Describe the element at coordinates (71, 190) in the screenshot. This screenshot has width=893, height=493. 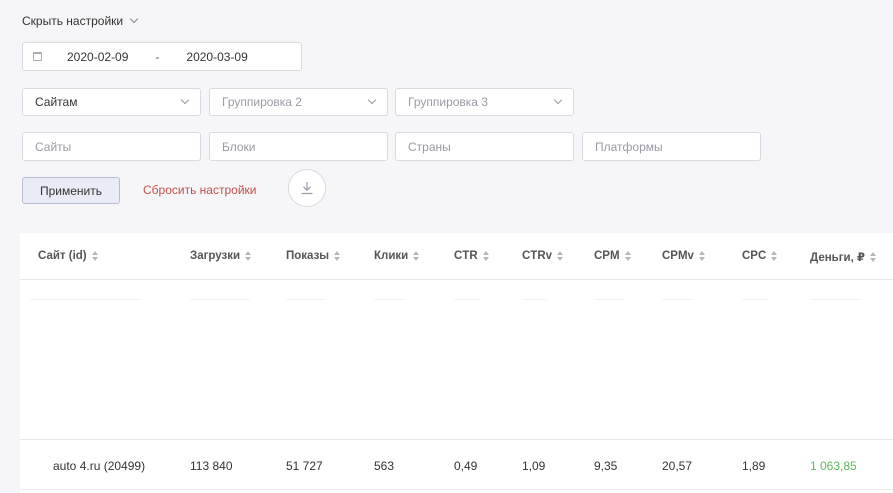
I see `apply-button: Применить` at that location.